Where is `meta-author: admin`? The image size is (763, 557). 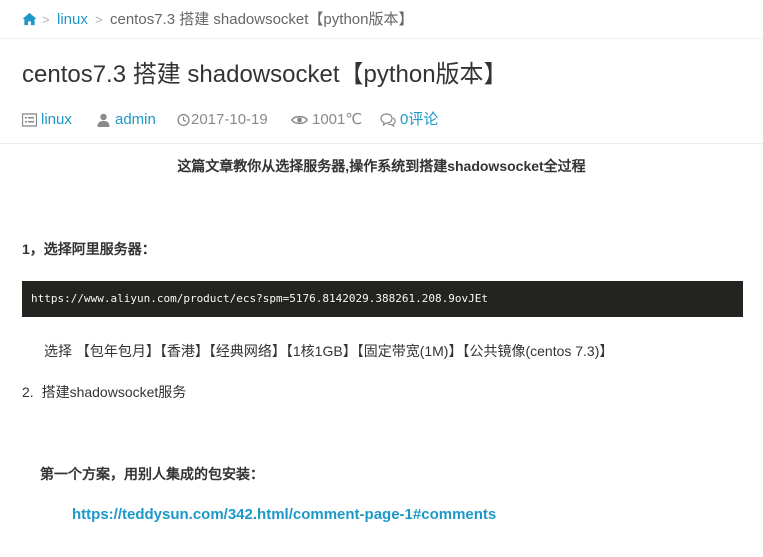 meta-author: admin is located at coordinates (126, 120).